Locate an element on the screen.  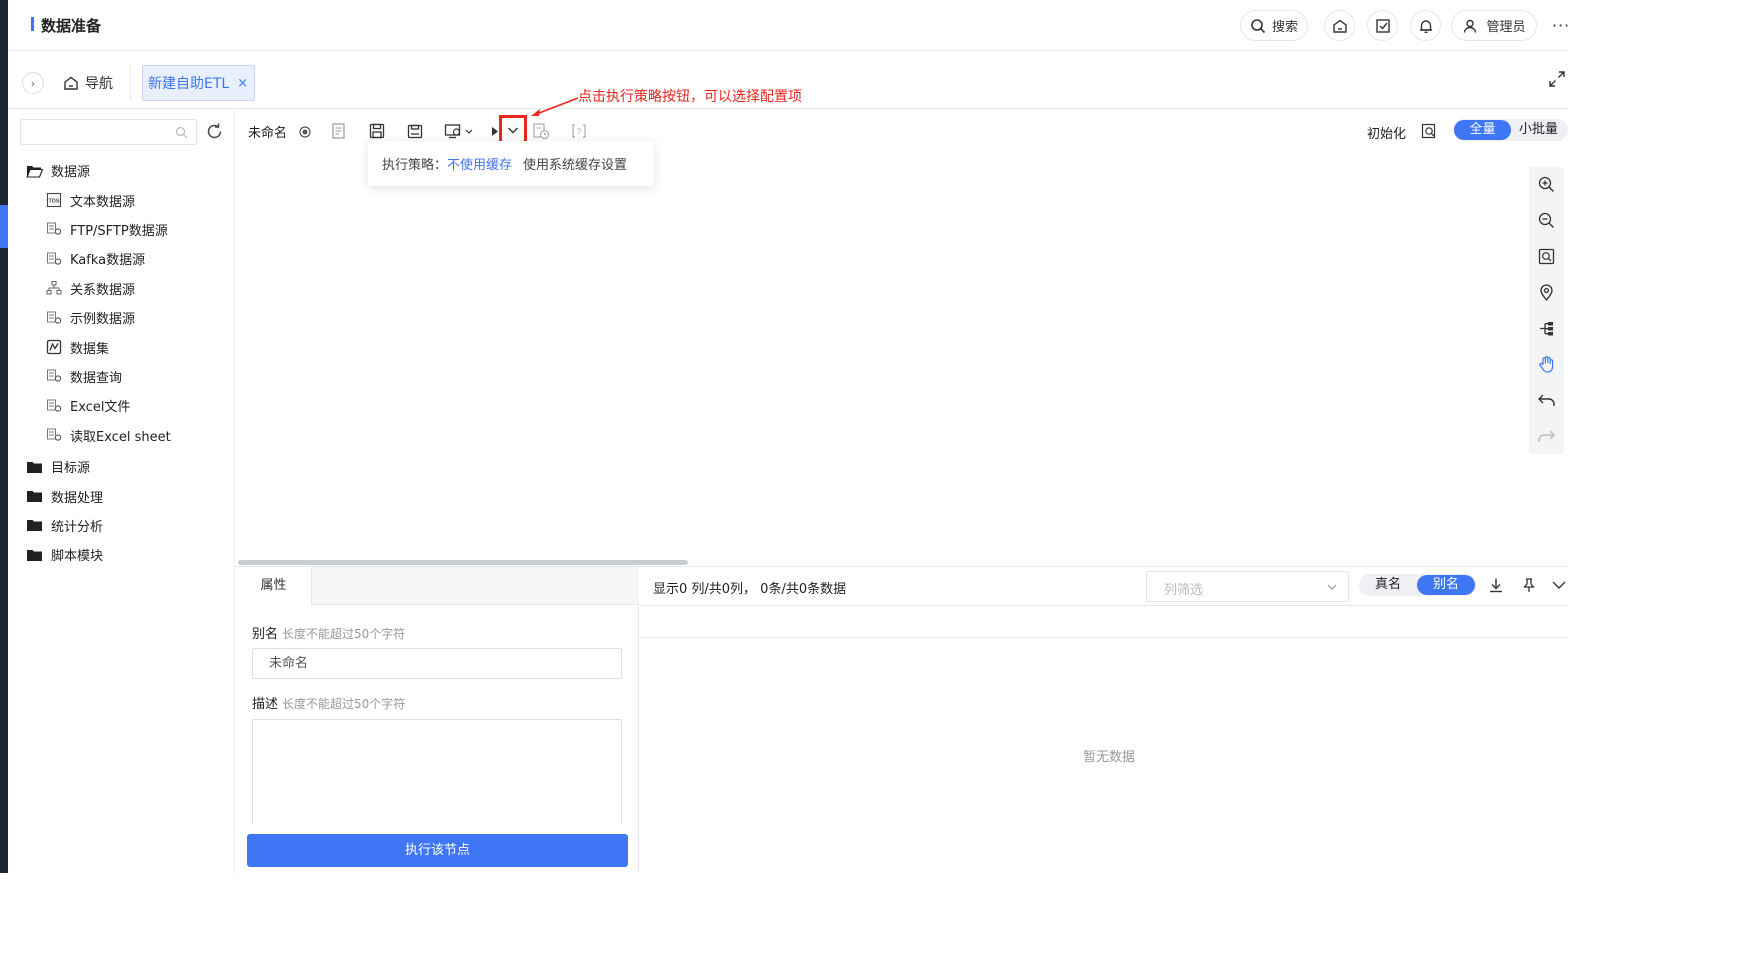
title-accent-bar is located at coordinates (32, 24).